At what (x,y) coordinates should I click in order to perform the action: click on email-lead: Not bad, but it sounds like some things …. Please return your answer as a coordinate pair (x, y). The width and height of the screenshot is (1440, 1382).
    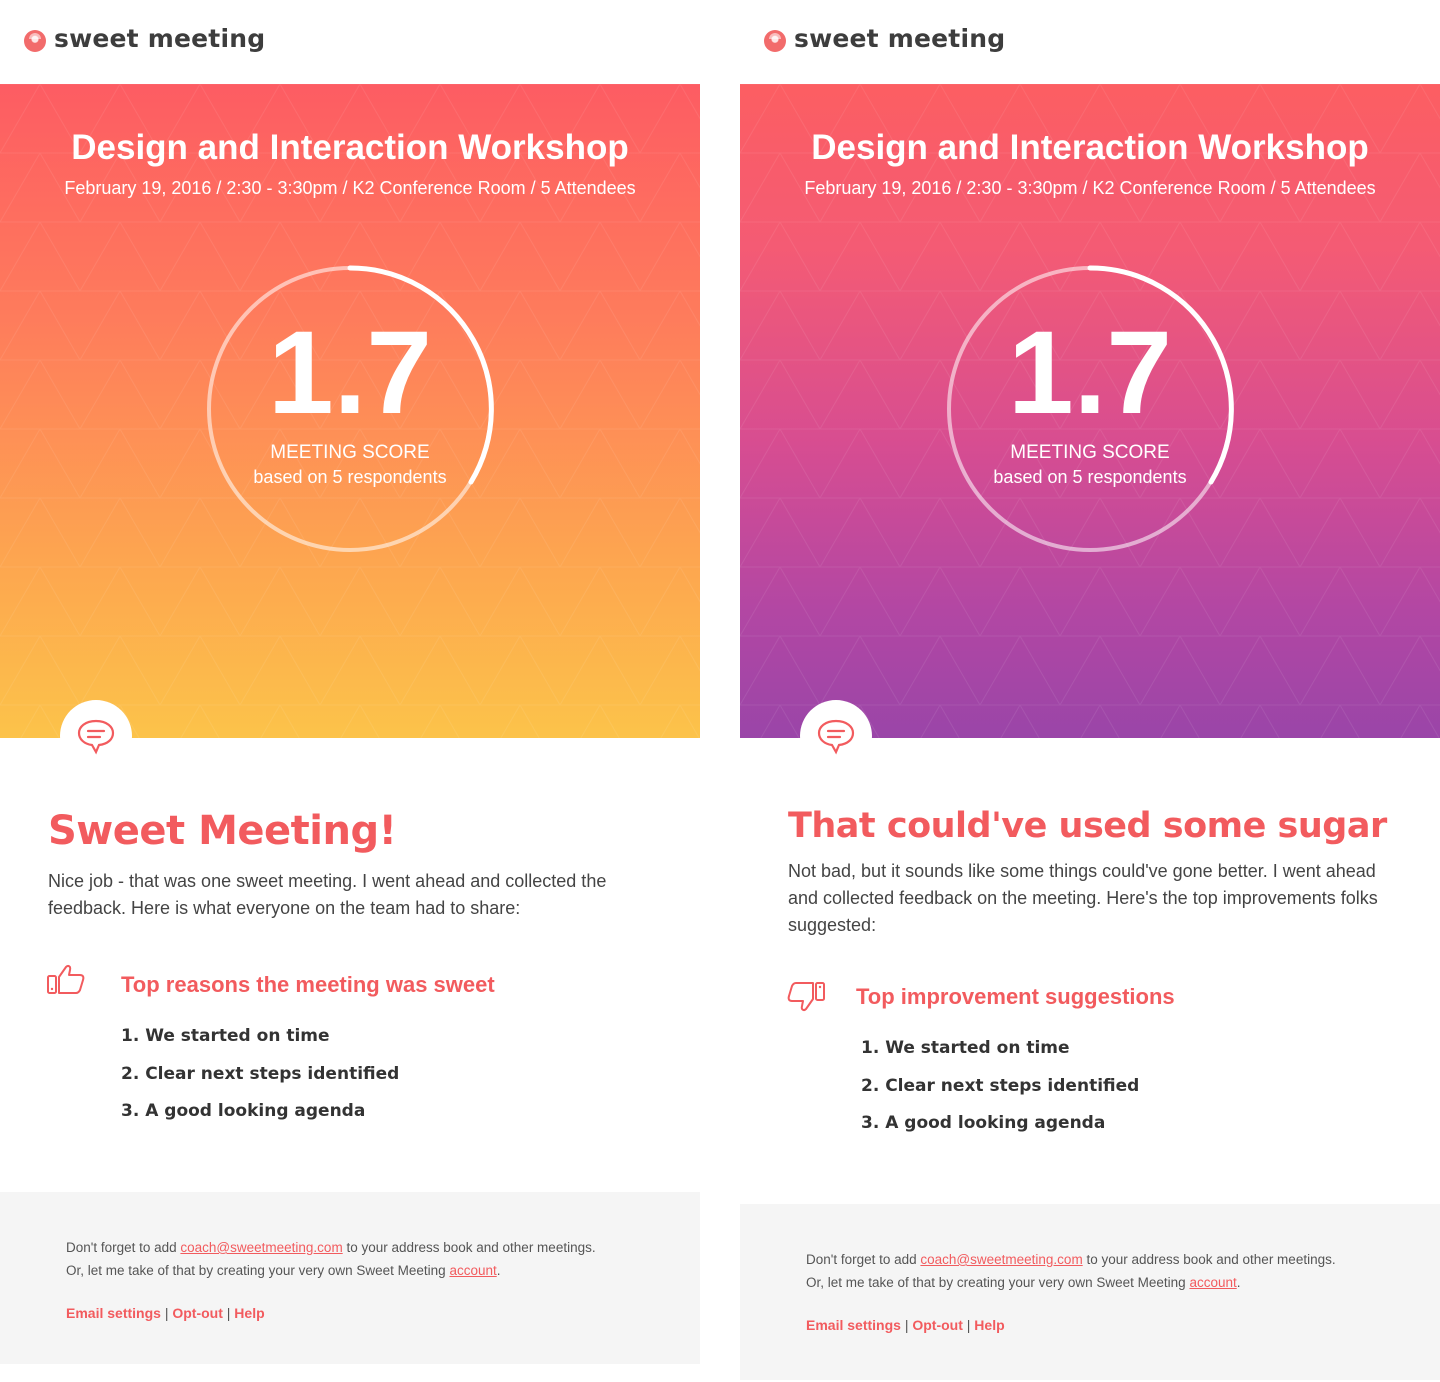
    Looking at the image, I should click on (1083, 898).